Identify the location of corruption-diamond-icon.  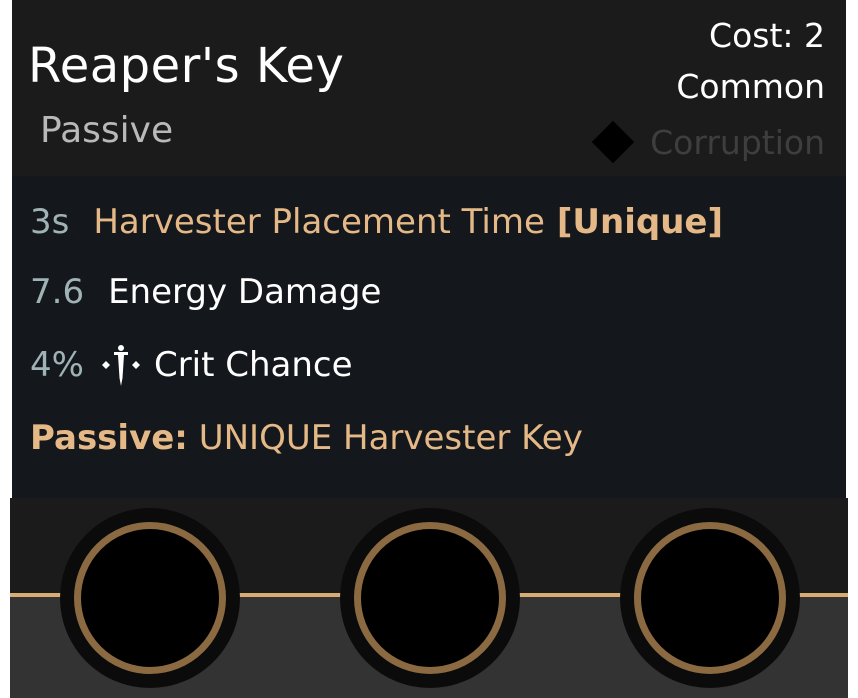
(613, 142).